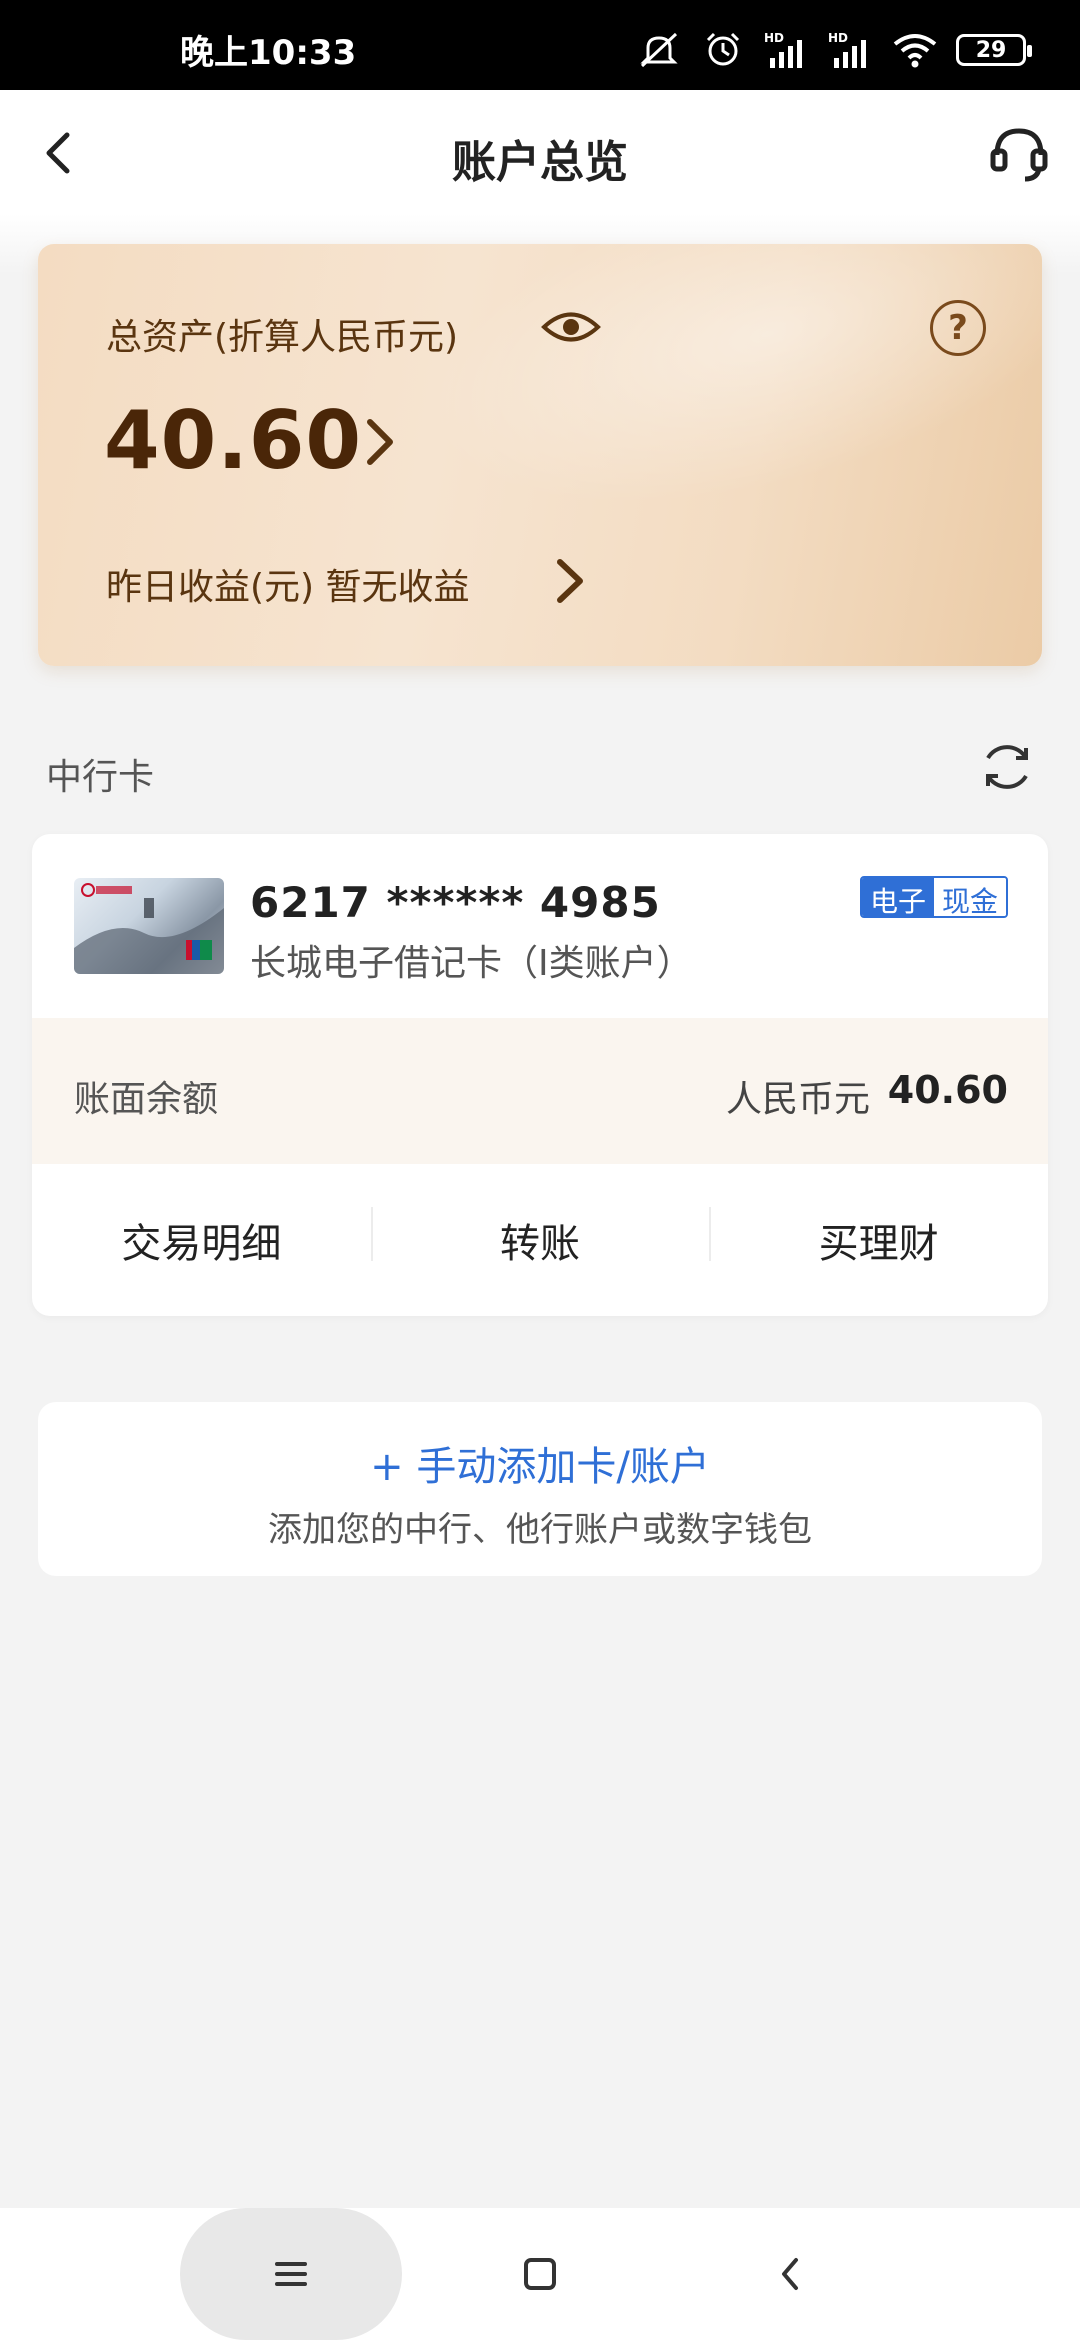 The image size is (1080, 2340). What do you see at coordinates (146, 1099) in the screenshot?
I see `balance-label: 账面余额` at bounding box center [146, 1099].